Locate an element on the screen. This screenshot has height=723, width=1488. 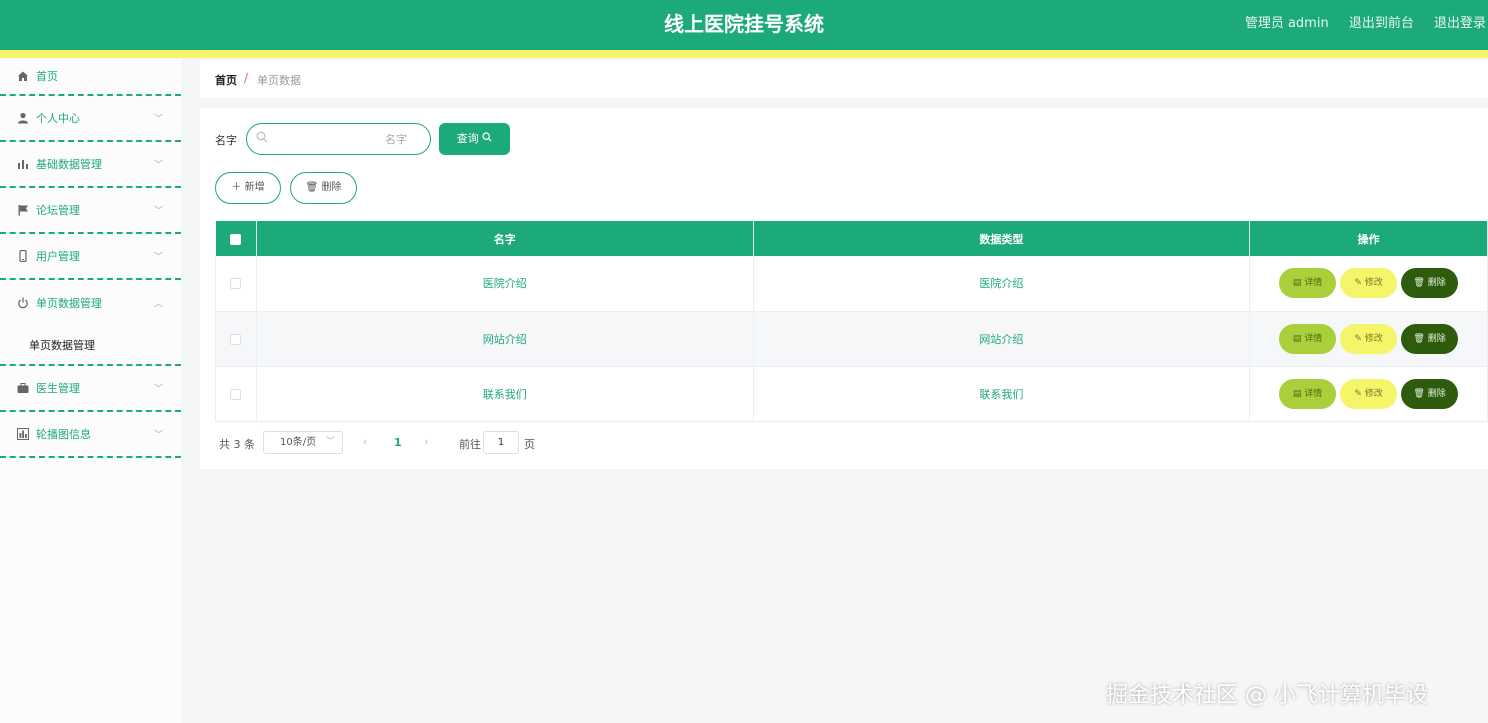
column-header-actions: 操作 is located at coordinates (1368, 238).